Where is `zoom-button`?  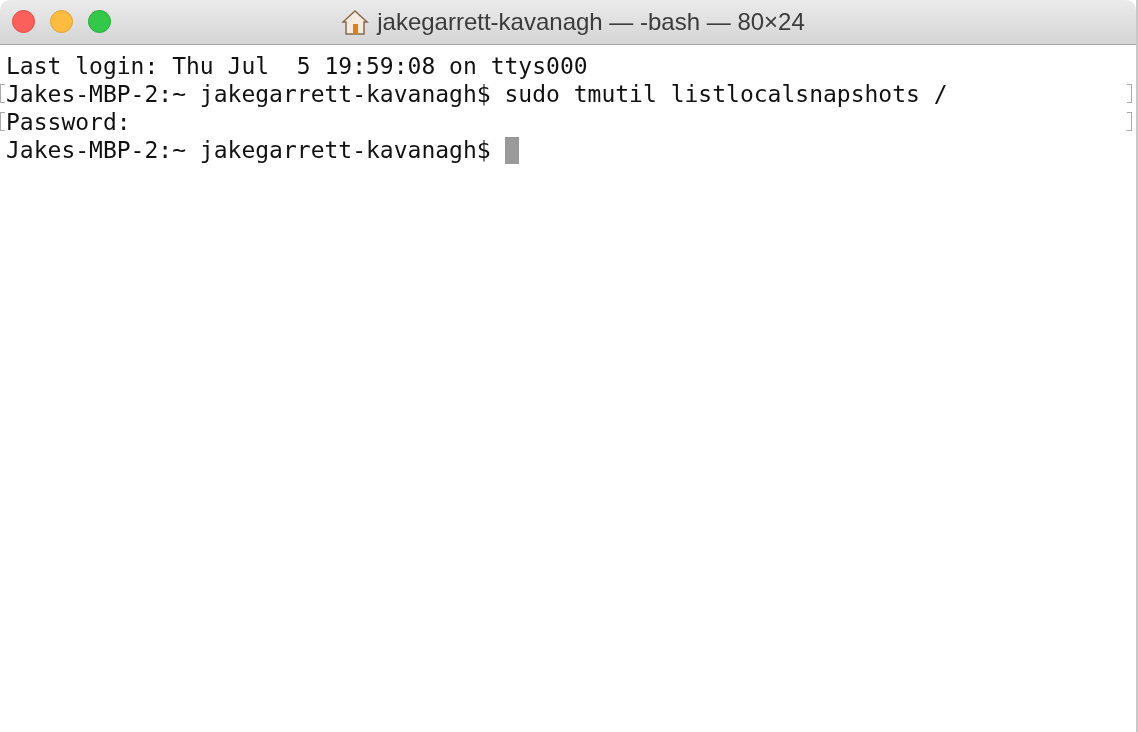
zoom-button is located at coordinates (99, 21).